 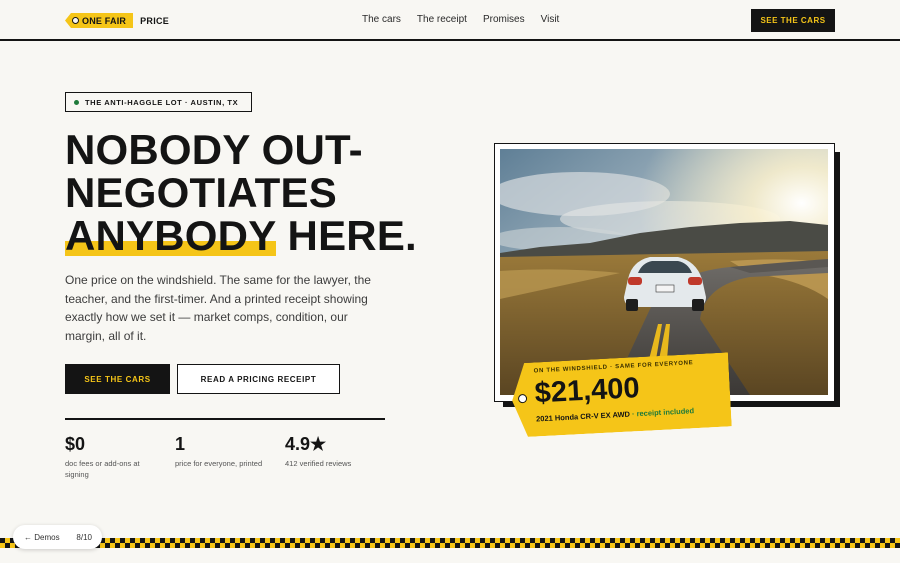 What do you see at coordinates (155, 20) in the screenshot?
I see `logo-word: PRICE` at bounding box center [155, 20].